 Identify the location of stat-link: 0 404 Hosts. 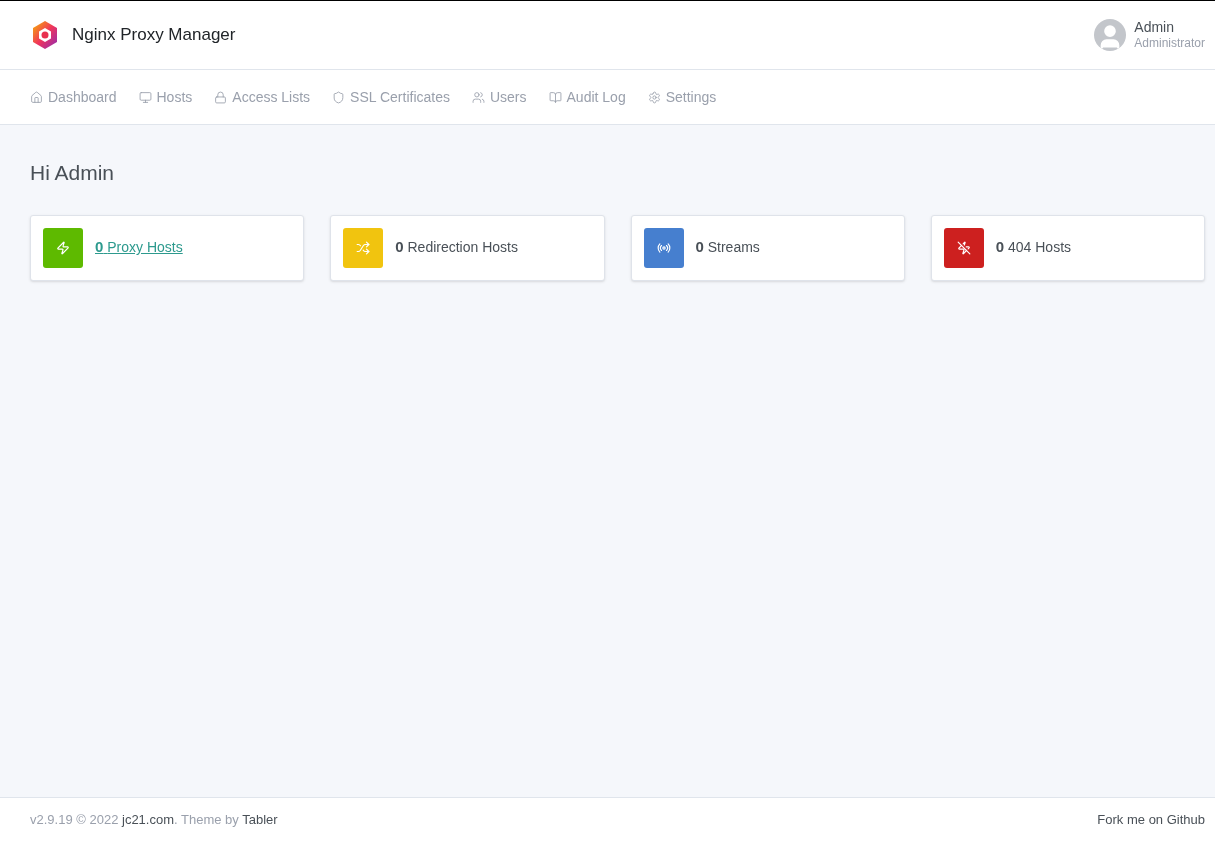
(1033, 247).